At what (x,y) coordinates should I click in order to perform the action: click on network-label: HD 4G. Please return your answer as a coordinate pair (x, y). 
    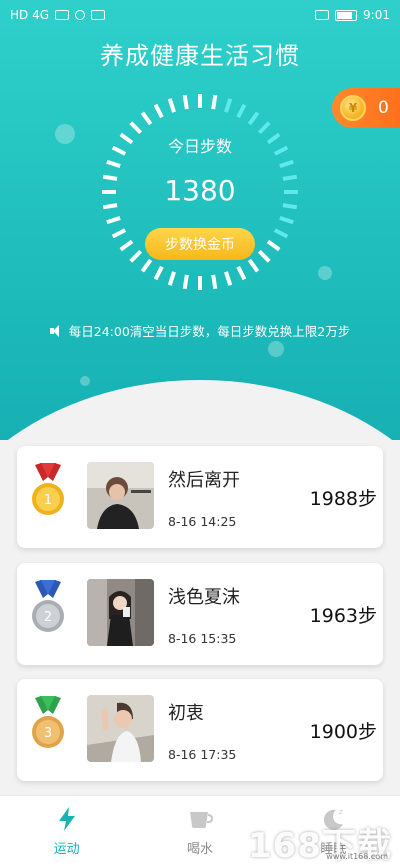
    Looking at the image, I should click on (30, 15).